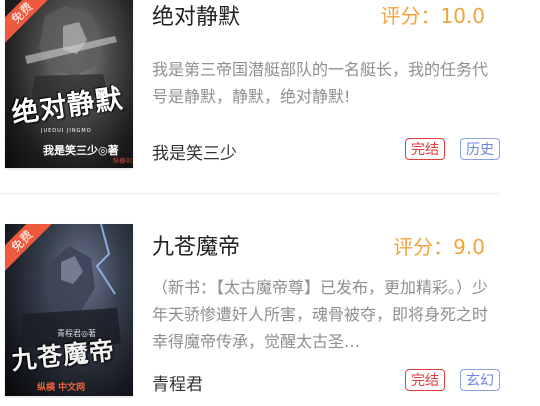 This screenshot has width=540, height=406. What do you see at coordinates (123, 161) in the screenshot?
I see `cover-publisher: 纵横中文网` at bounding box center [123, 161].